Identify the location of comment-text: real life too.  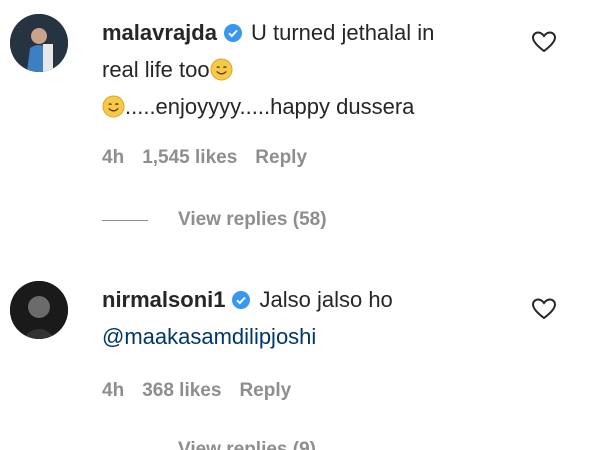
(156, 69).